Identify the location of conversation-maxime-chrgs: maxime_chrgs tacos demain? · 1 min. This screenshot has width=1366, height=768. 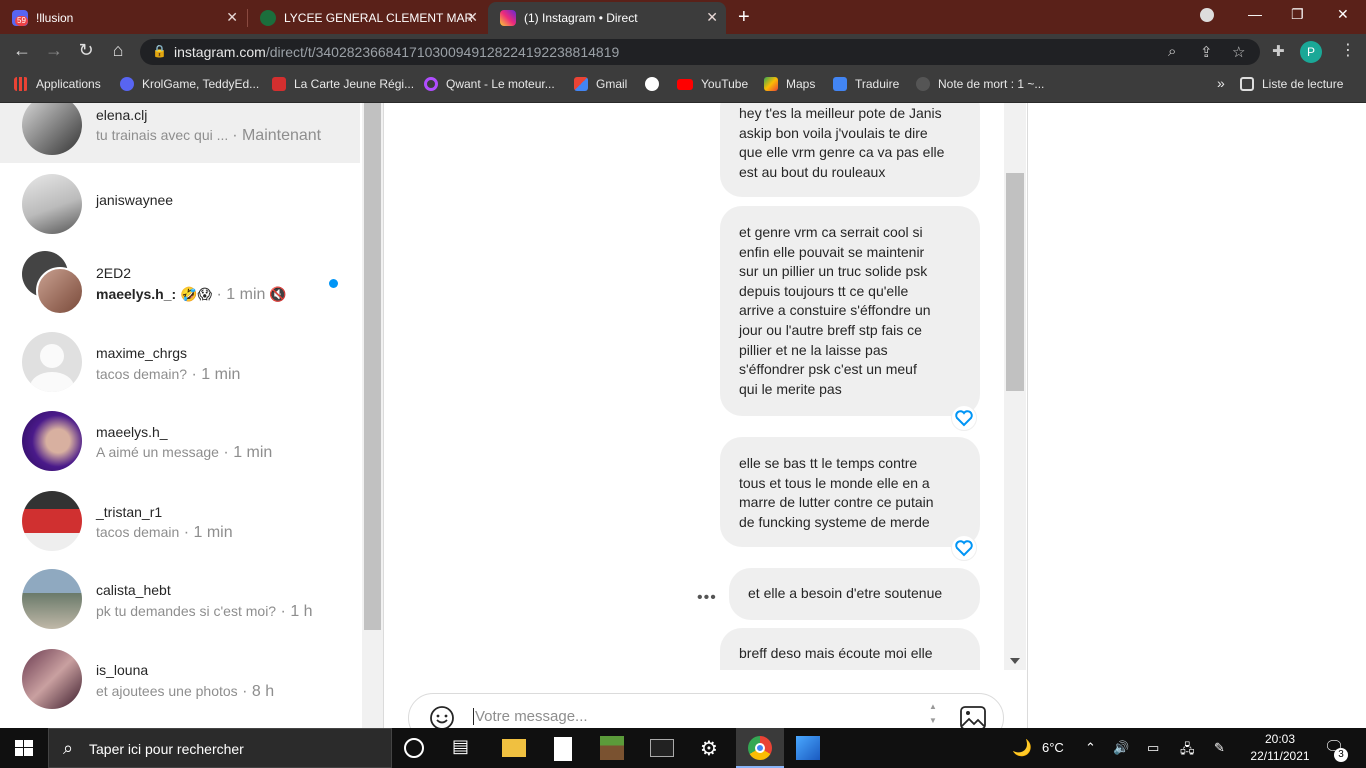
(180, 363).